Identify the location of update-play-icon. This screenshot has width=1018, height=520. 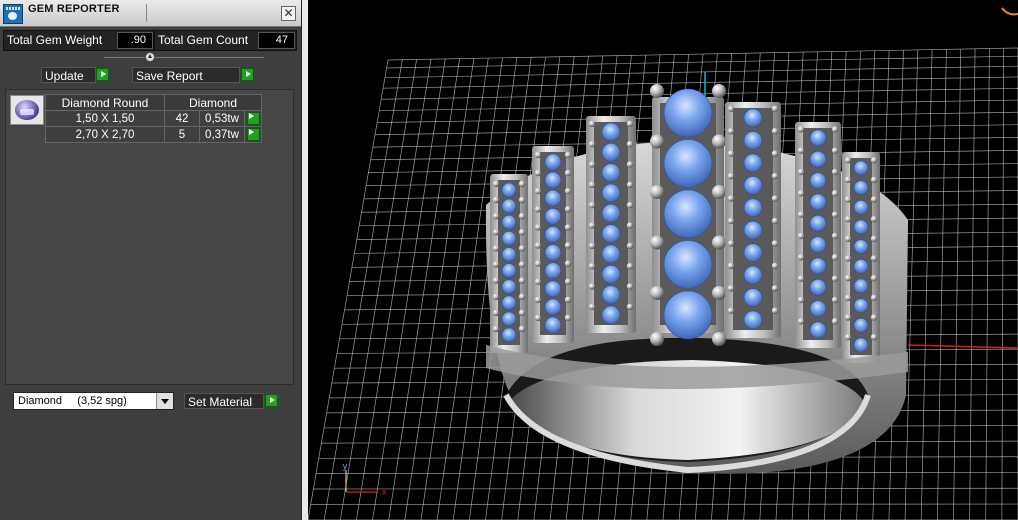
(102, 74).